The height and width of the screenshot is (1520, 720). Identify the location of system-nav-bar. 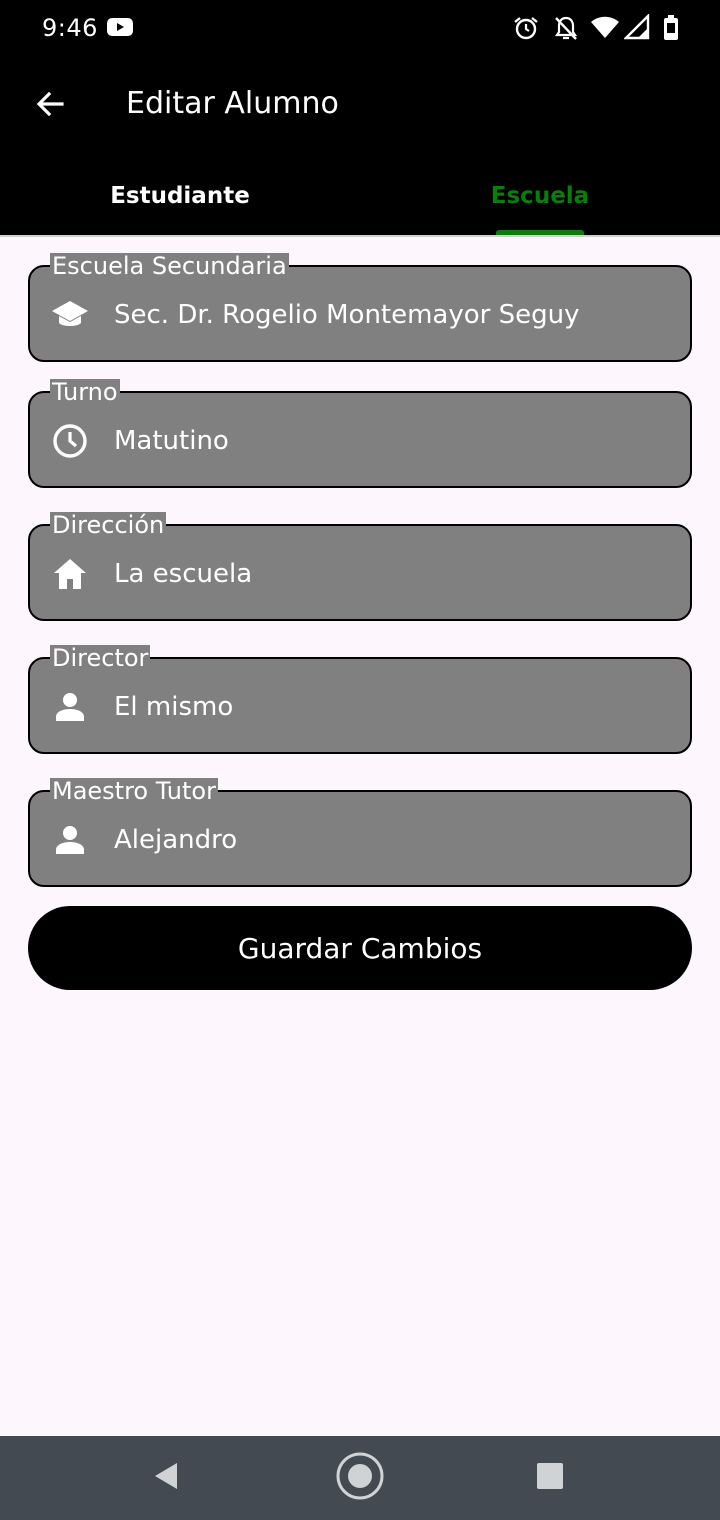
(360, 1478).